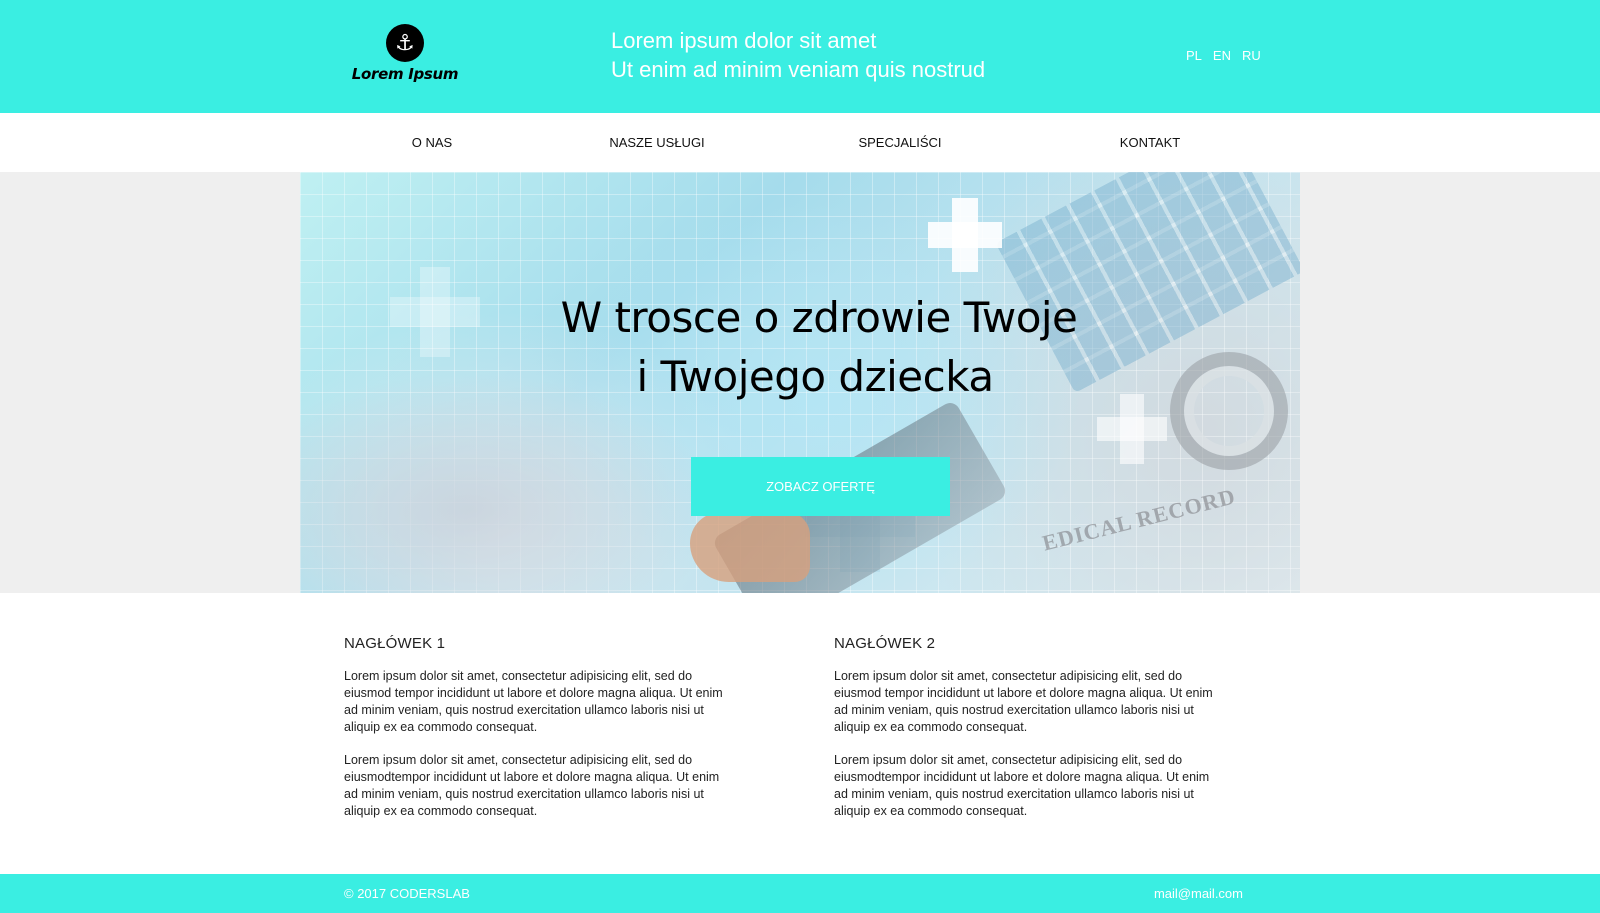 The image size is (1600, 913). Describe the element at coordinates (395, 643) in the screenshot. I see `column-heading: NAGŁÓWEK 1` at that location.